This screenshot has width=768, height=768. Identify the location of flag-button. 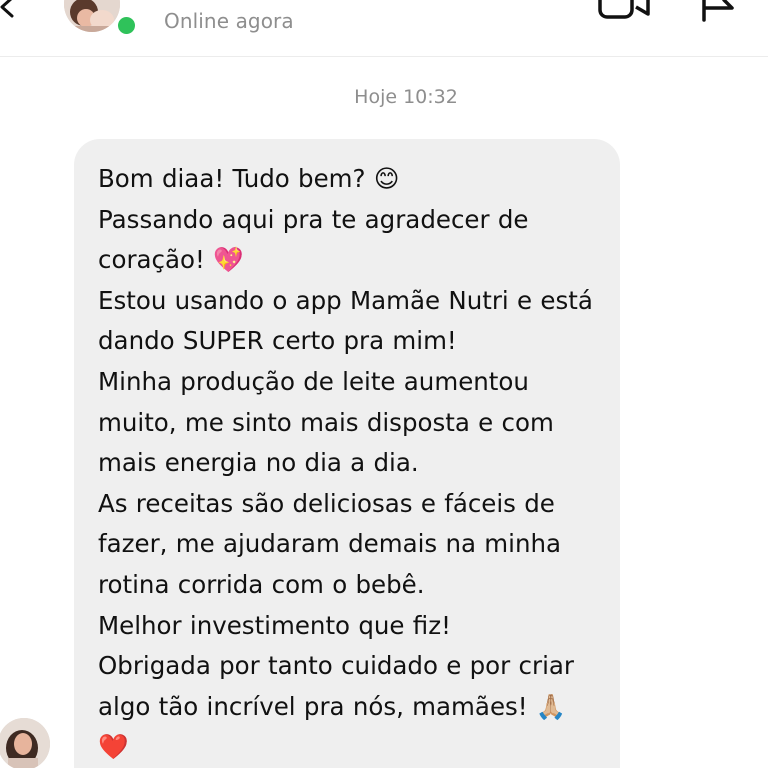
(716, 11).